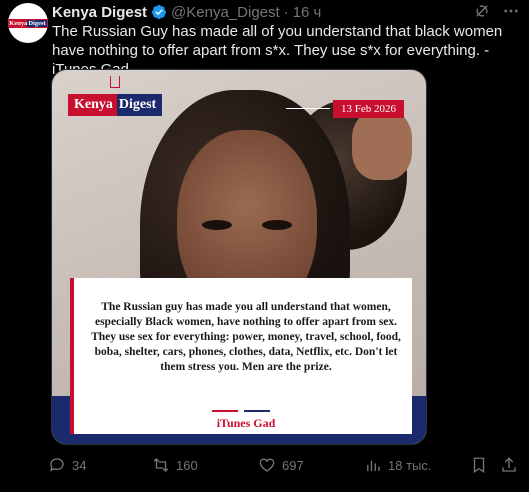  What do you see at coordinates (187, 465) in the screenshot?
I see `repost-count: 160` at bounding box center [187, 465].